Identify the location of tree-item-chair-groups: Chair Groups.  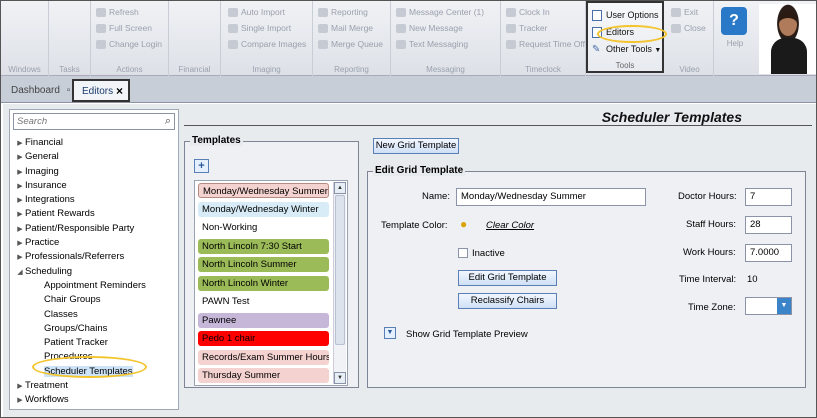
(94, 300).